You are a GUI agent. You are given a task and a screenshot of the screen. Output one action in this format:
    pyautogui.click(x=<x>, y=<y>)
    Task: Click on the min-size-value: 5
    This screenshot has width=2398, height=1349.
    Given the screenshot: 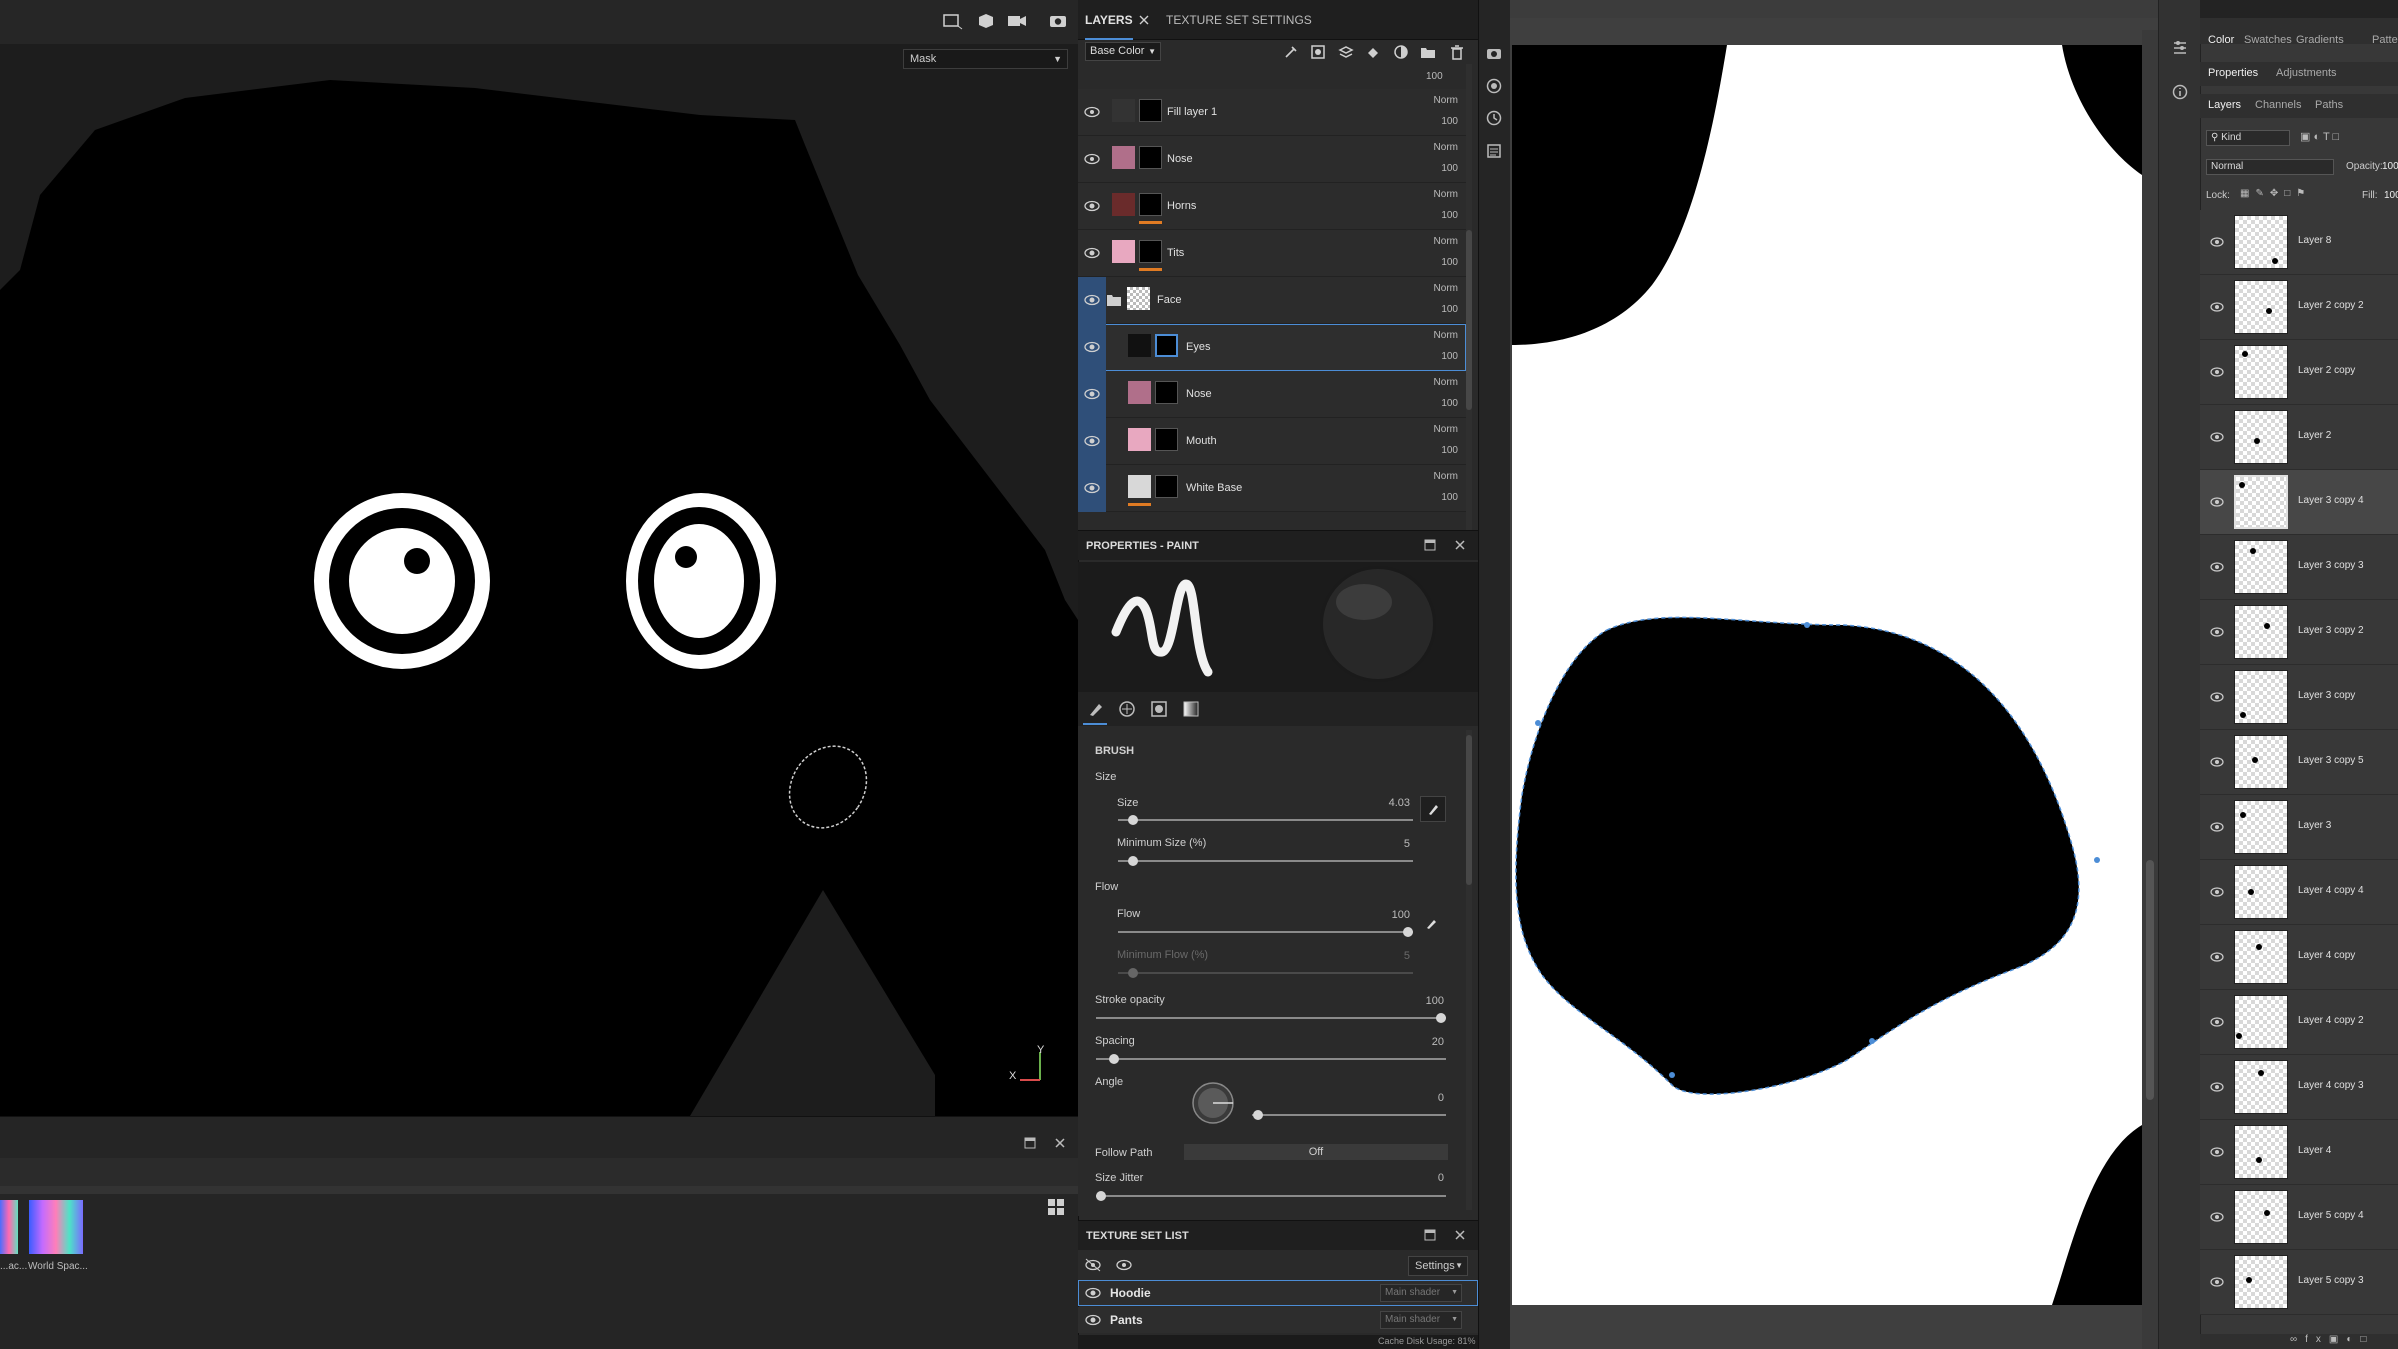 What is the action you would take?
    pyautogui.click(x=1380, y=844)
    